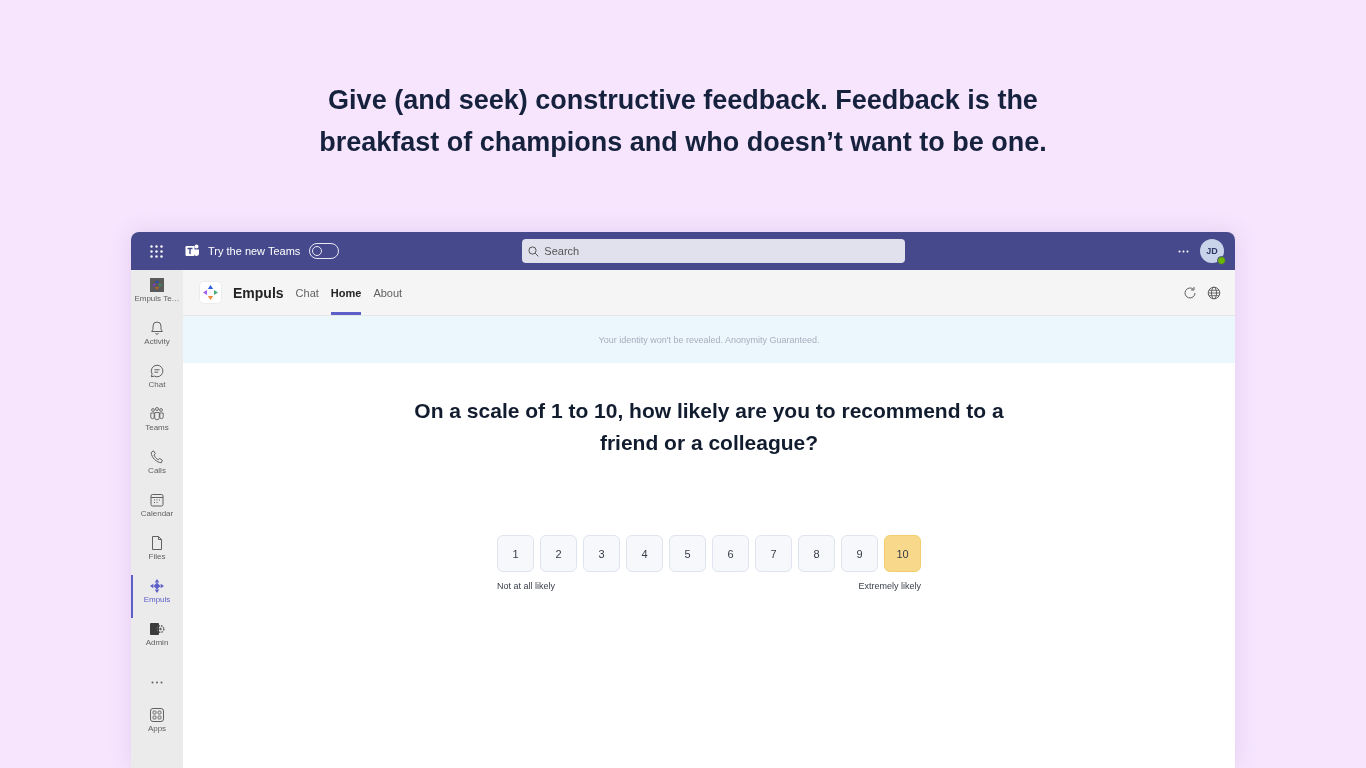 This screenshot has width=1366, height=768. Describe the element at coordinates (889, 586) in the screenshot. I see `scale-max-label: Extremely likely` at that location.